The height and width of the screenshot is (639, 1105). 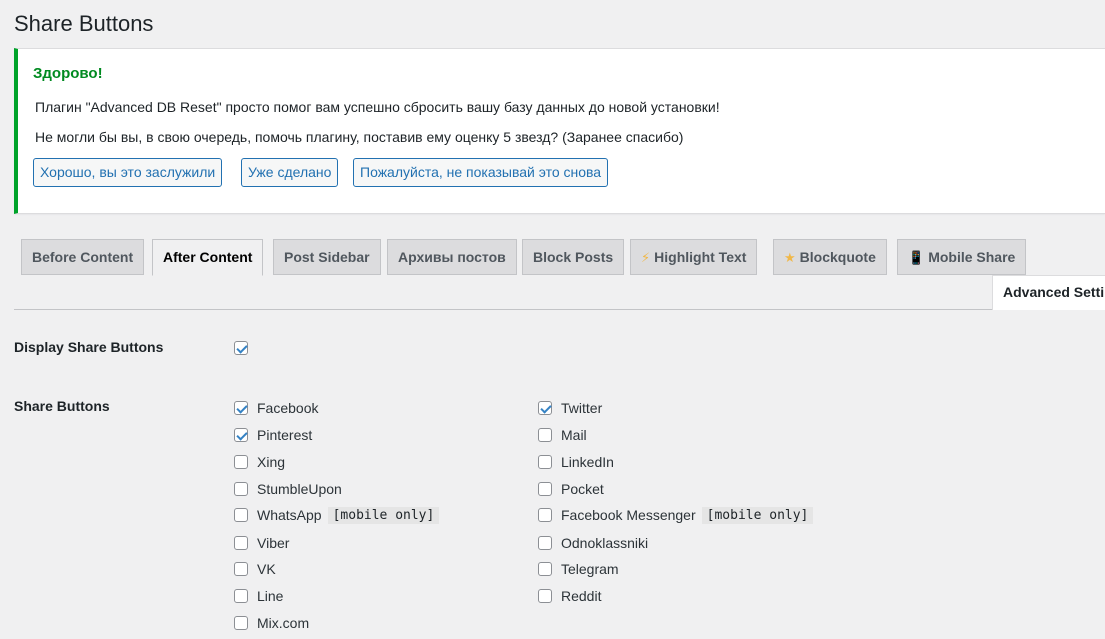 I want to click on tab-label: Before Content, so click(x=83, y=257).